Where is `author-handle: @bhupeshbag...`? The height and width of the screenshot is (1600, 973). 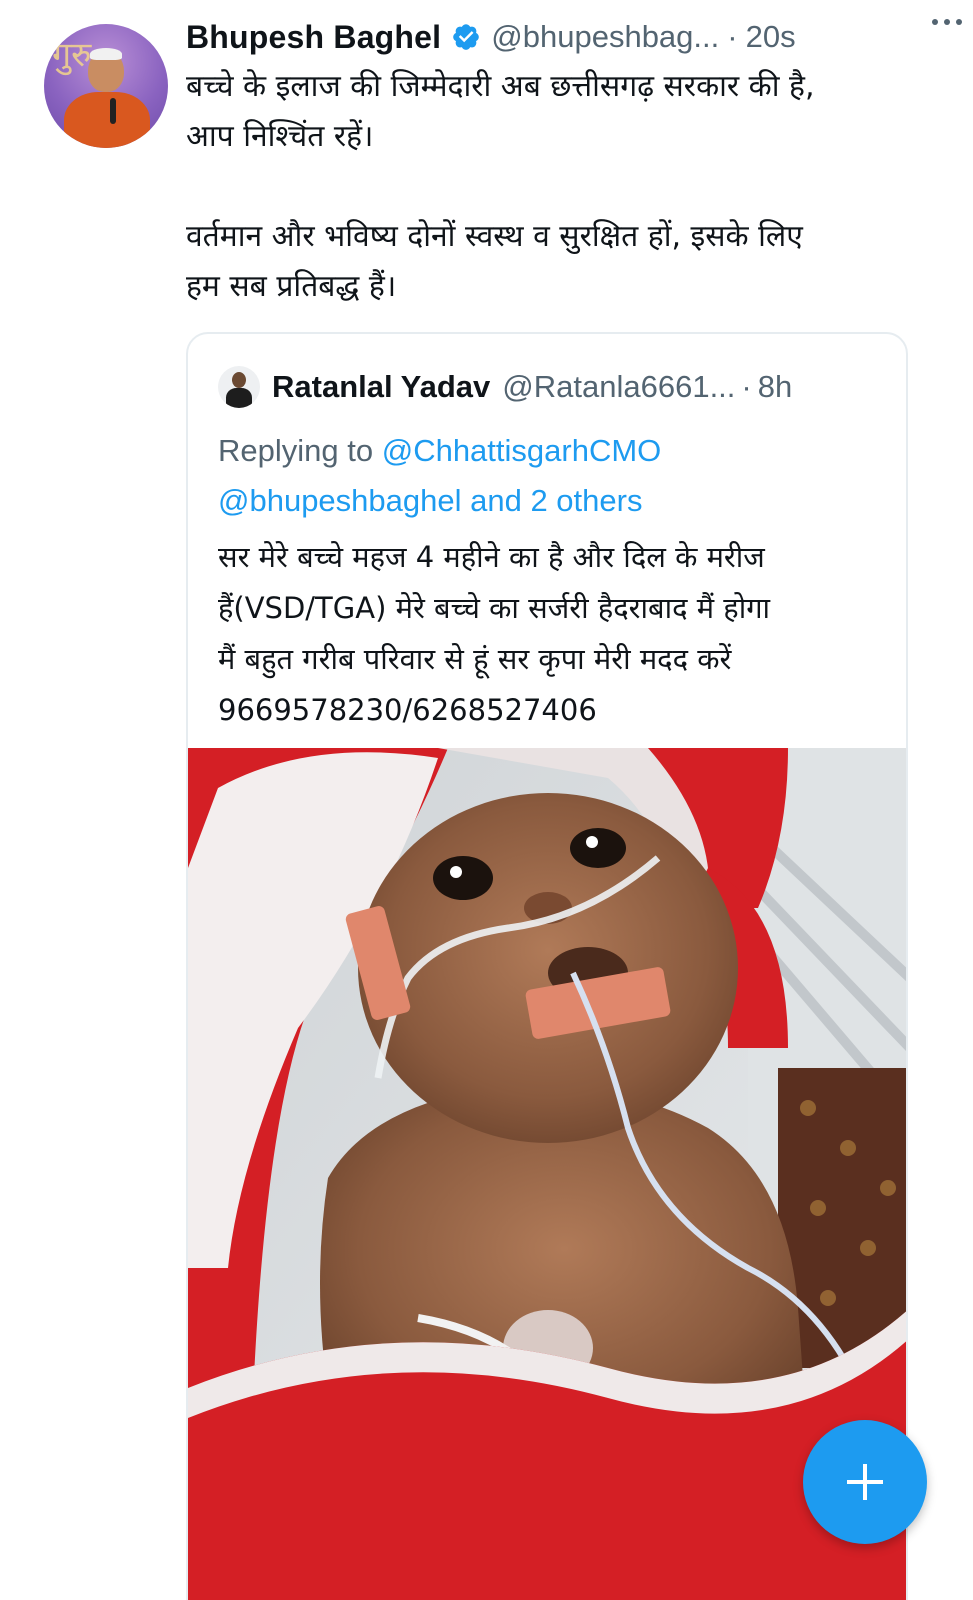
author-handle: @bhupeshbag... is located at coordinates (605, 37).